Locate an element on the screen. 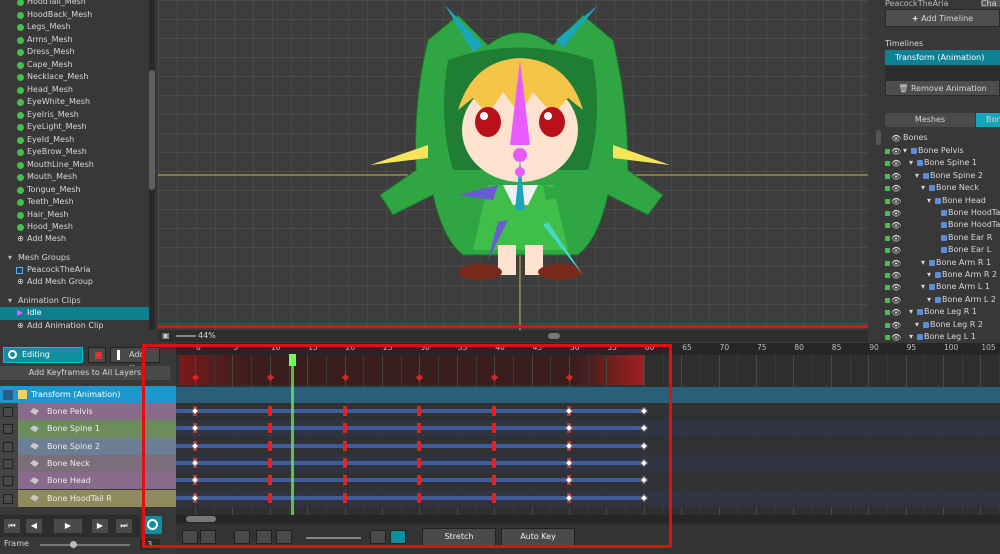  tab-bone: Bone is located at coordinates (988, 120).